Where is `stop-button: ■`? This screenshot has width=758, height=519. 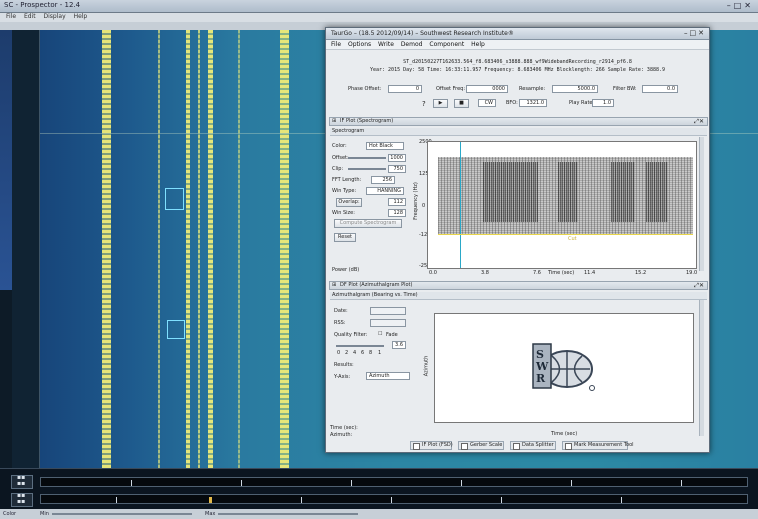 stop-button: ■ is located at coordinates (461, 103).